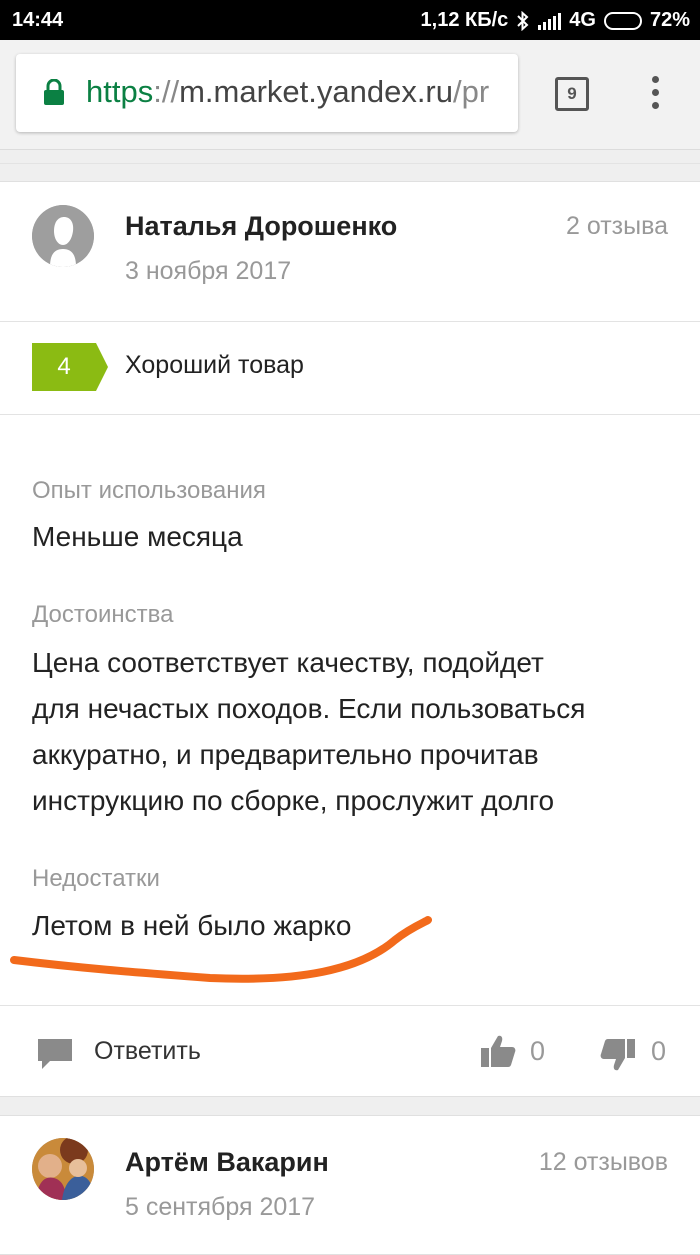 The image size is (700, 1255). I want to click on dislike-count: 0, so click(659, 1051).